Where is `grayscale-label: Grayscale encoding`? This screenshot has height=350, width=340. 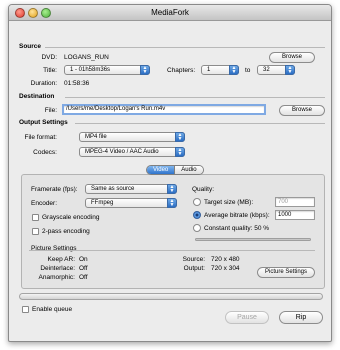 grayscale-label: Grayscale encoding is located at coordinates (71, 217).